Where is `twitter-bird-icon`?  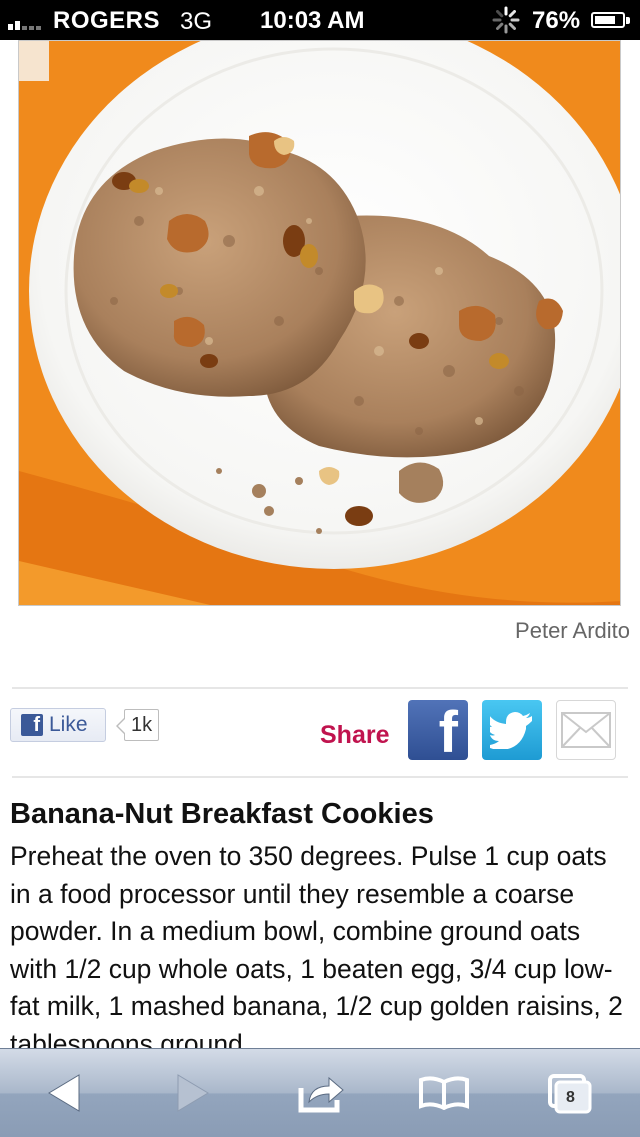 twitter-bird-icon is located at coordinates (511, 730).